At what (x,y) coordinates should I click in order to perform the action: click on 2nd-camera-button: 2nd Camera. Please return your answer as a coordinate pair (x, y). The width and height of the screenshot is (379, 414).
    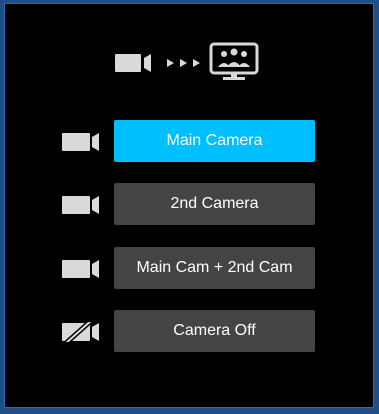
    Looking at the image, I should click on (214, 204).